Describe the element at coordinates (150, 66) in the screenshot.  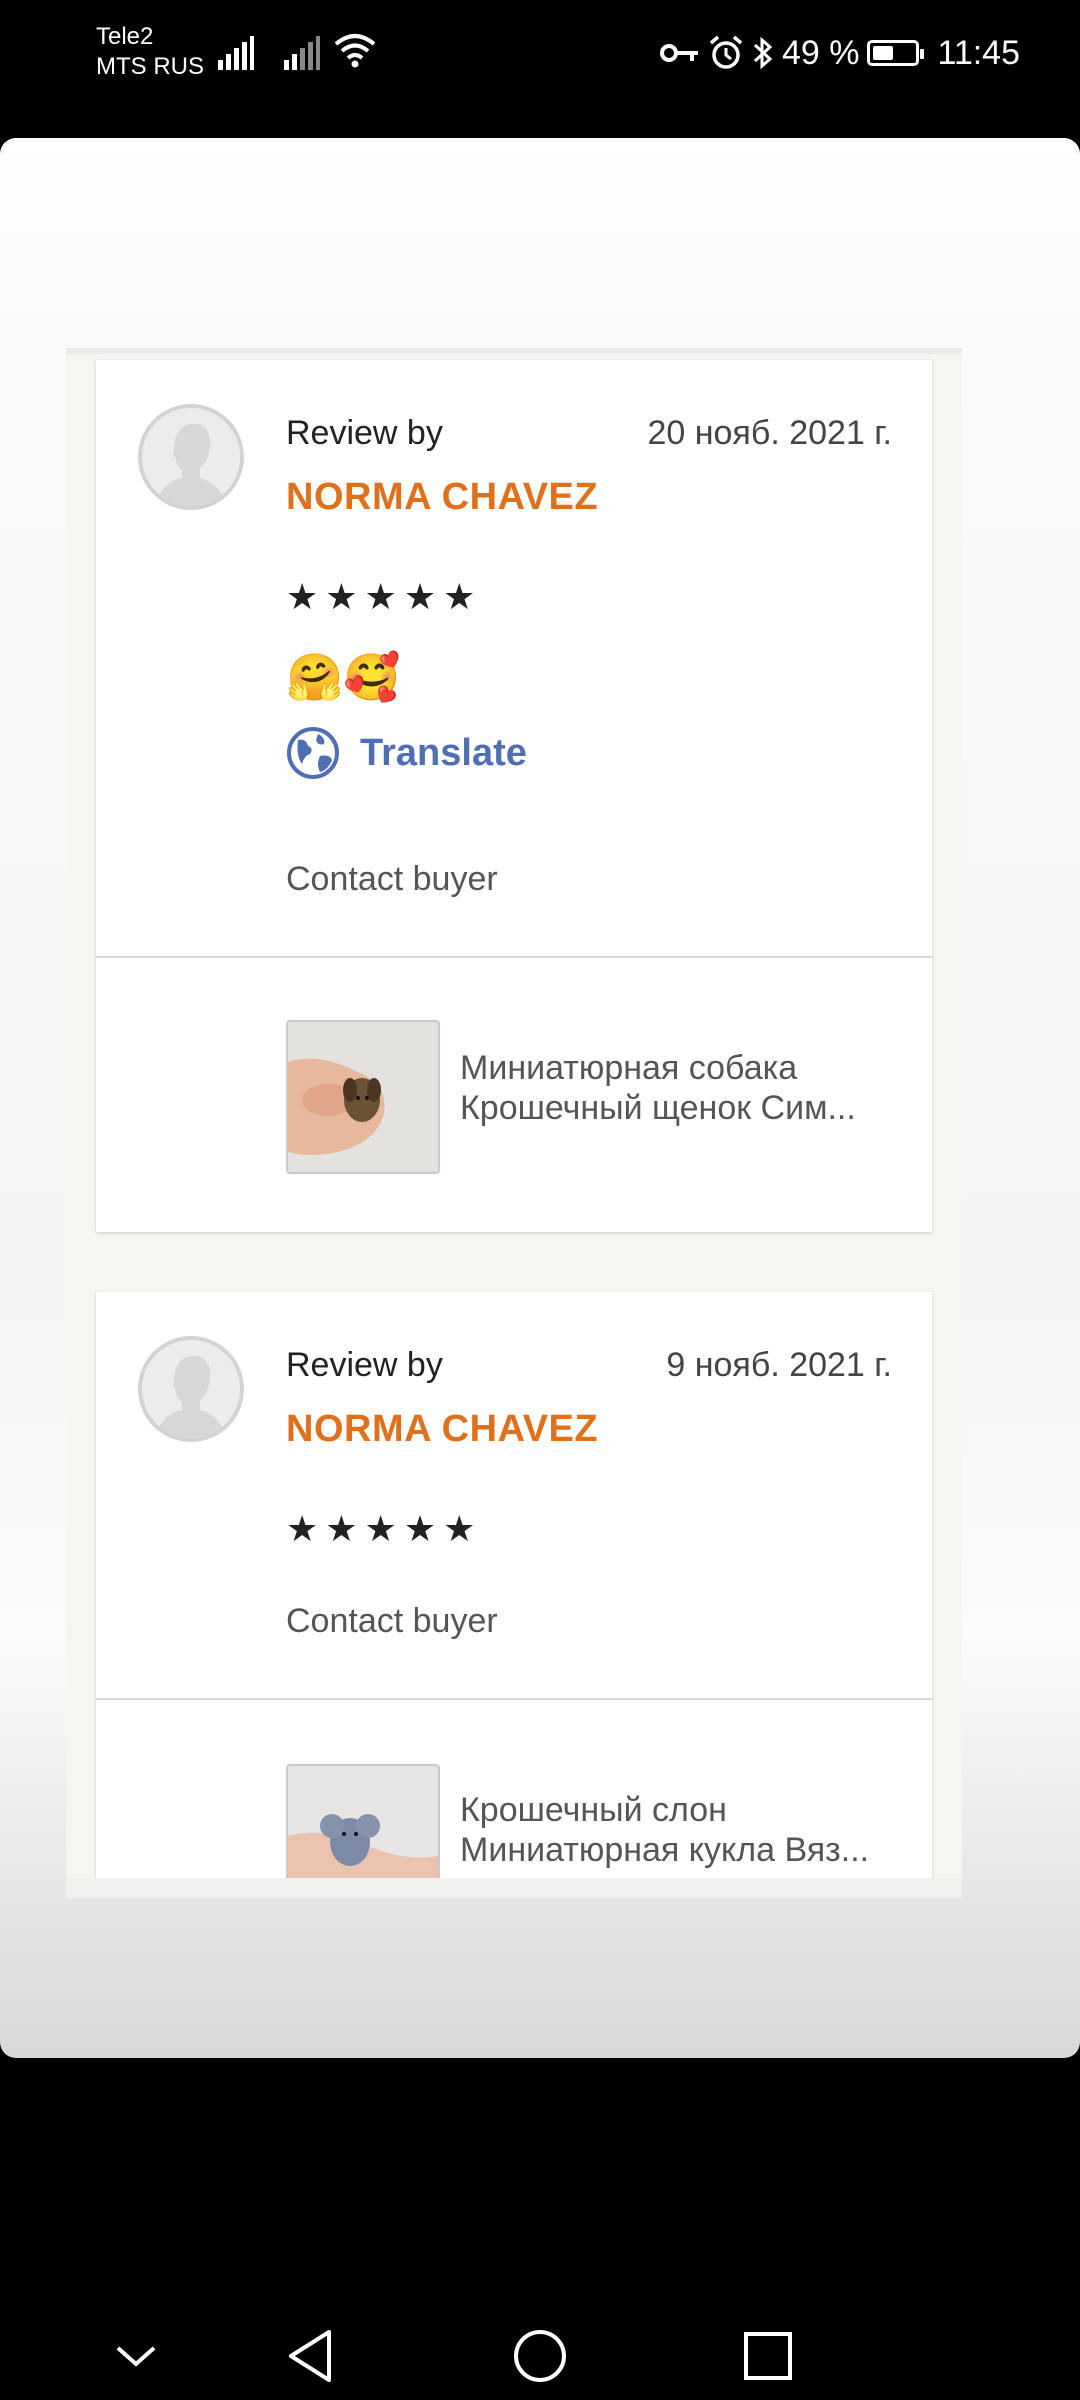
I see `carrier-2: MTS RUS` at that location.